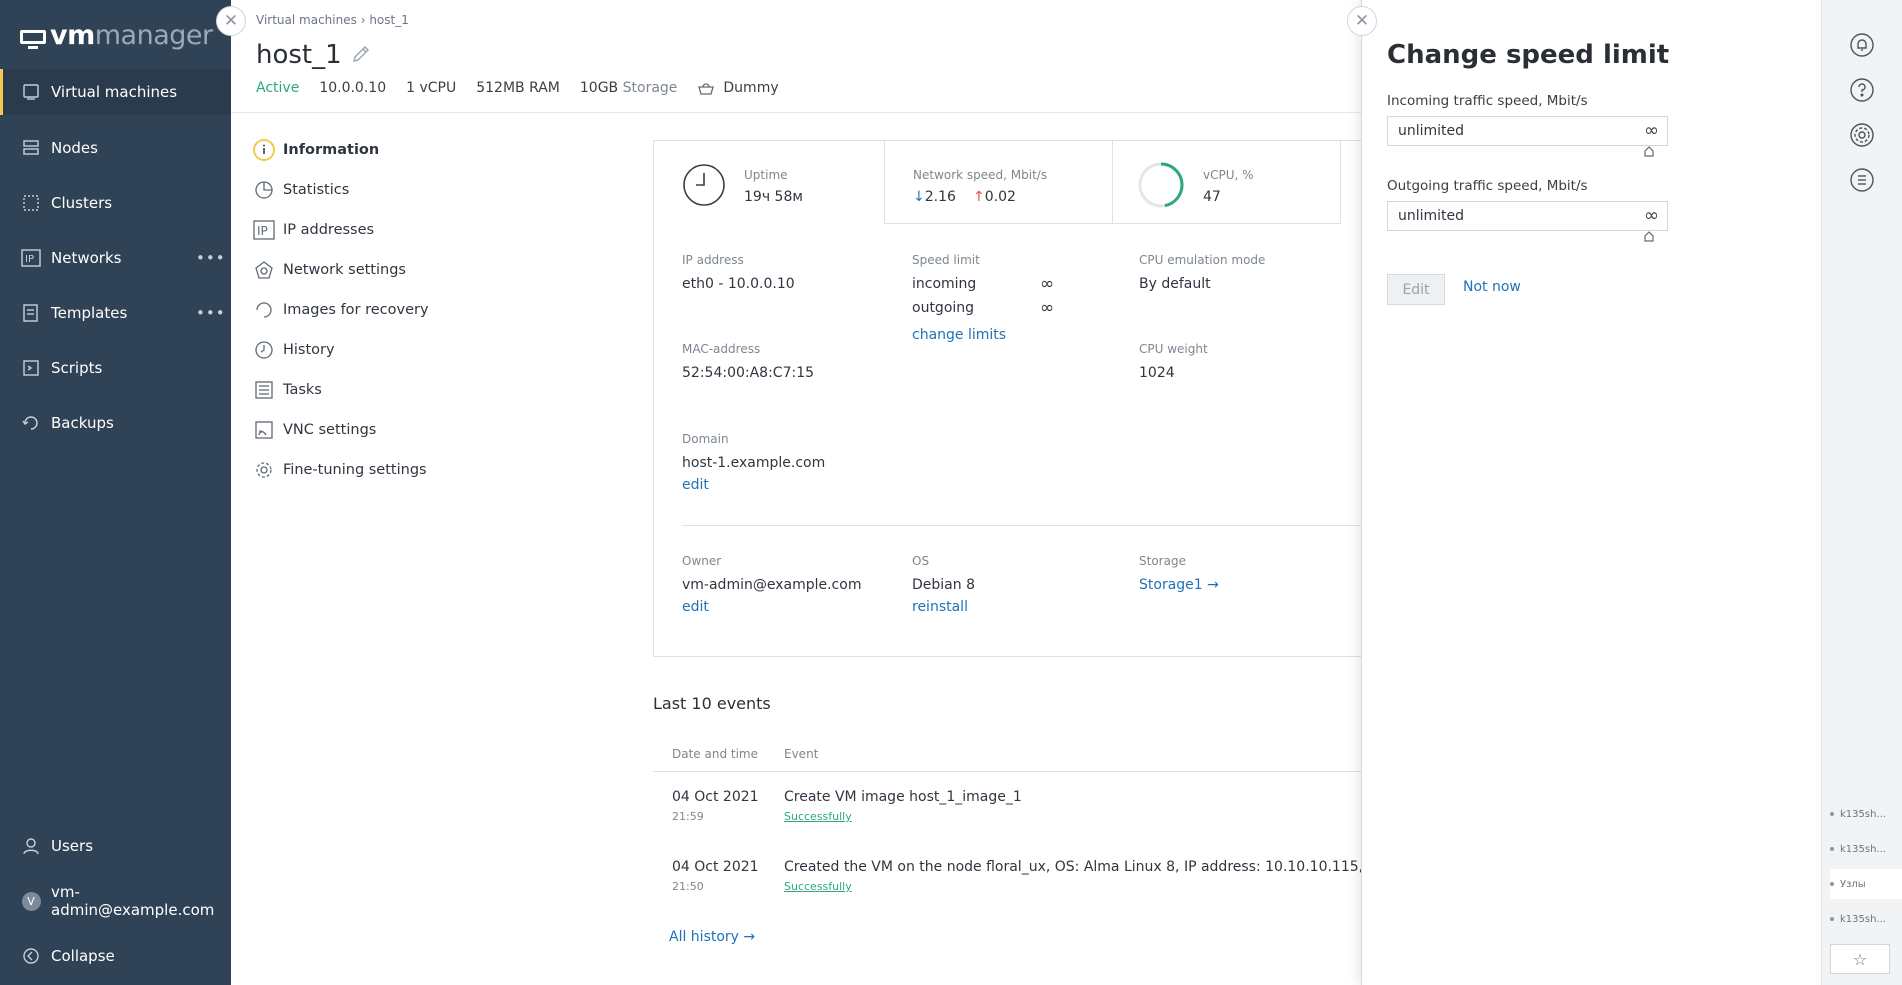  I want to click on sidebar-item-collapse: Collapse, so click(115, 956).